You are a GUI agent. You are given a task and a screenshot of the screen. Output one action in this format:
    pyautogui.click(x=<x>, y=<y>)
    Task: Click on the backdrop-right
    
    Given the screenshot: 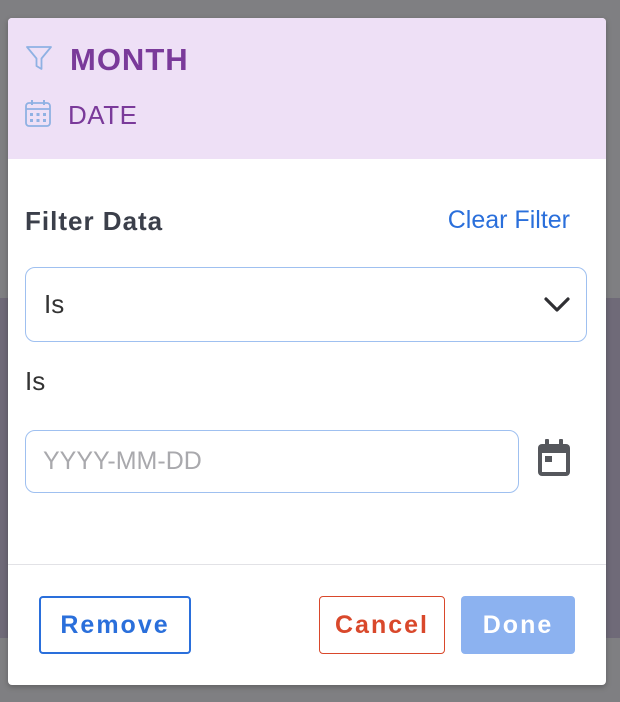 What is the action you would take?
    pyautogui.click(x=613, y=468)
    